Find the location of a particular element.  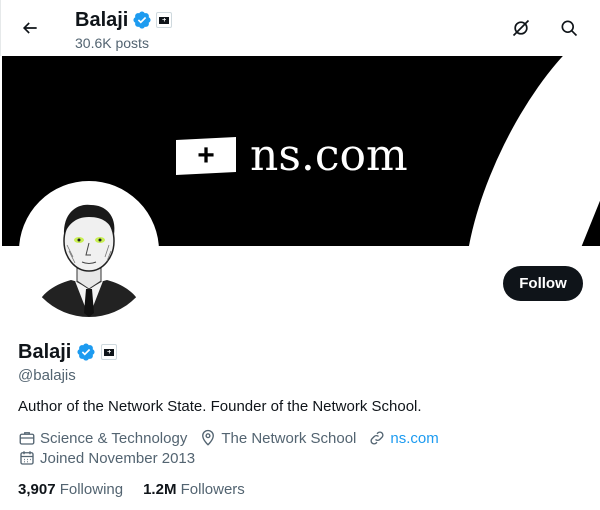

no-audio-button is located at coordinates (521, 28).